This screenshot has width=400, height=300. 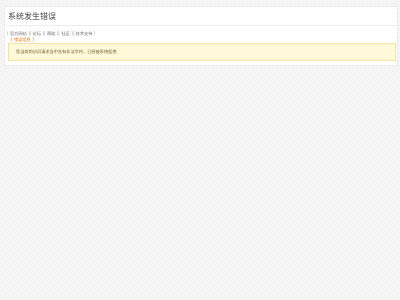 What do you see at coordinates (94, 33) in the screenshot?
I see `bracket-close: ]` at bounding box center [94, 33].